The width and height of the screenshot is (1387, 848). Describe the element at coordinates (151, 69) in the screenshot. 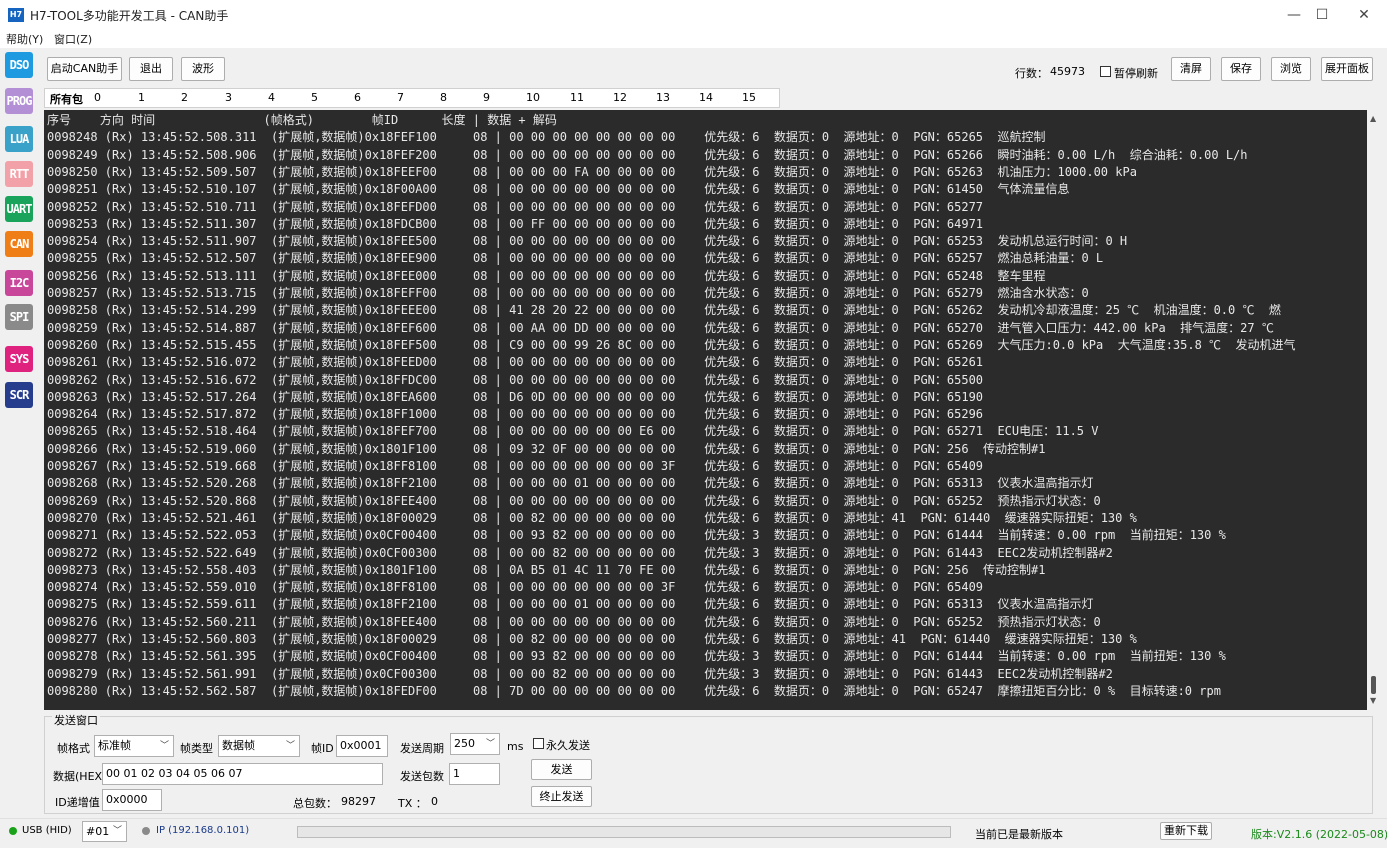

I see `exit-button: 退出` at that location.